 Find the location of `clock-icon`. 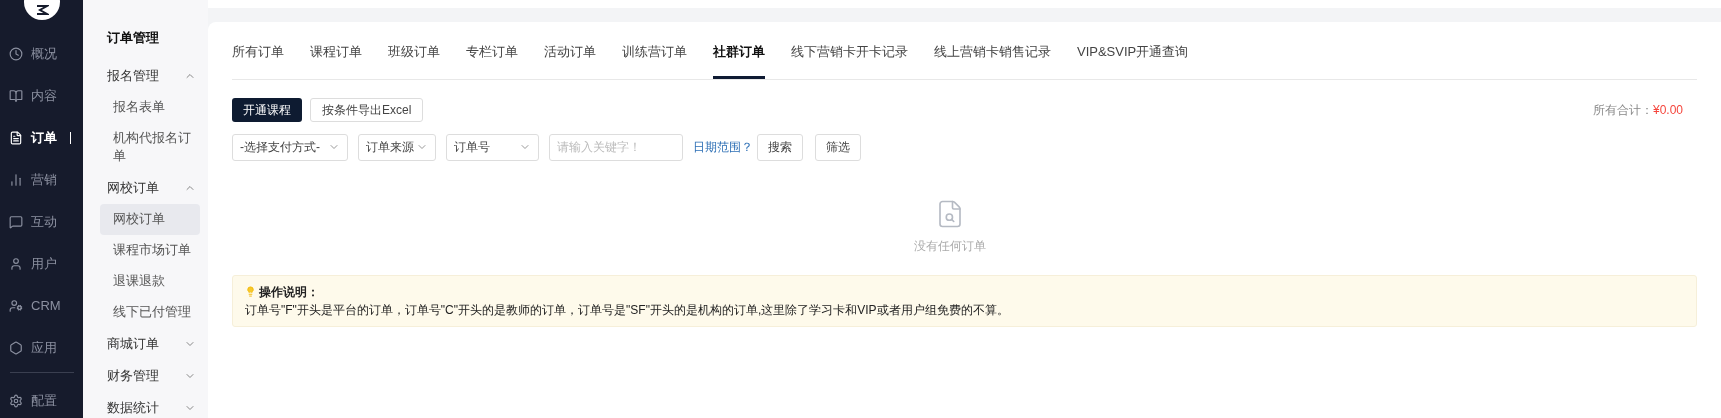

clock-icon is located at coordinates (16, 54).